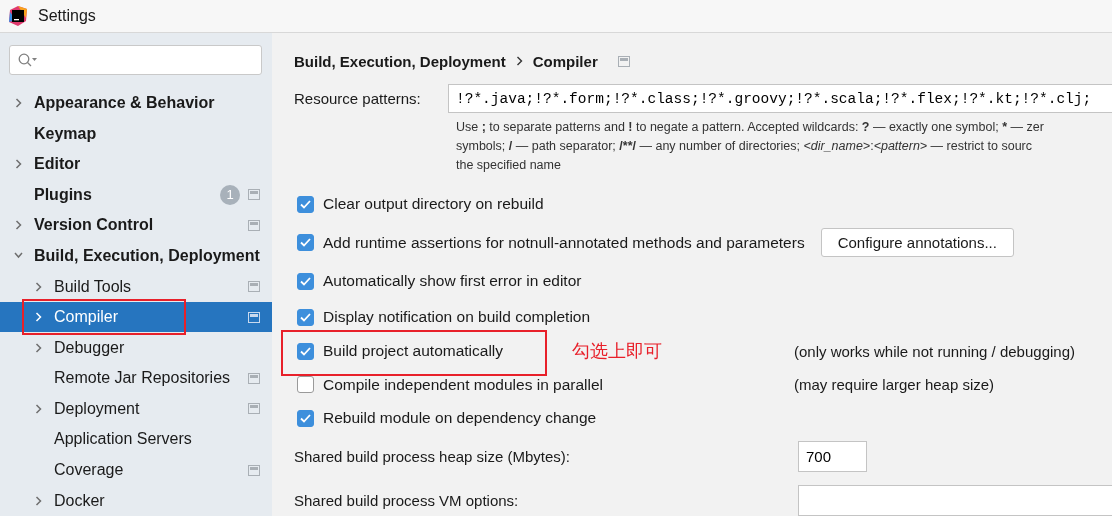  I want to click on tree-item-label: Appearance & Behavior, so click(147, 102).